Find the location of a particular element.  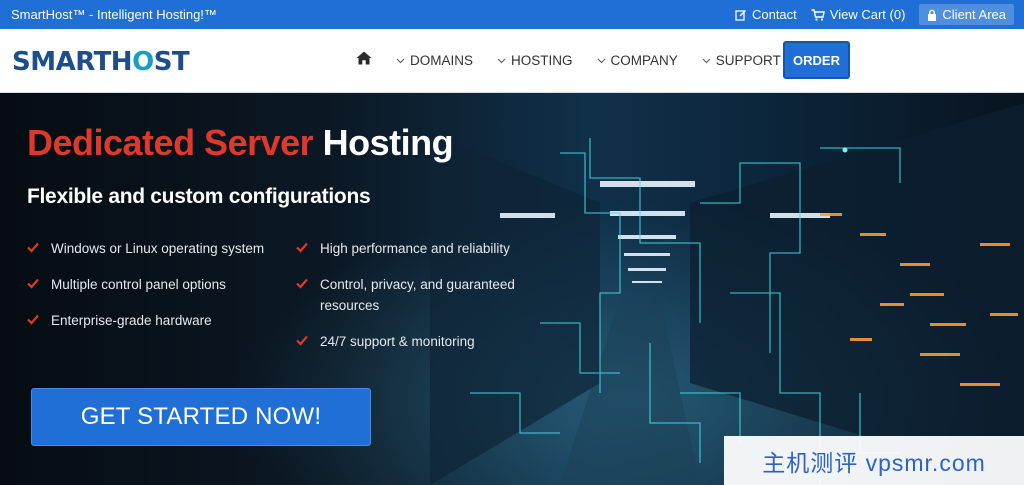

nav-hosting: HOSTING is located at coordinates (535, 60).